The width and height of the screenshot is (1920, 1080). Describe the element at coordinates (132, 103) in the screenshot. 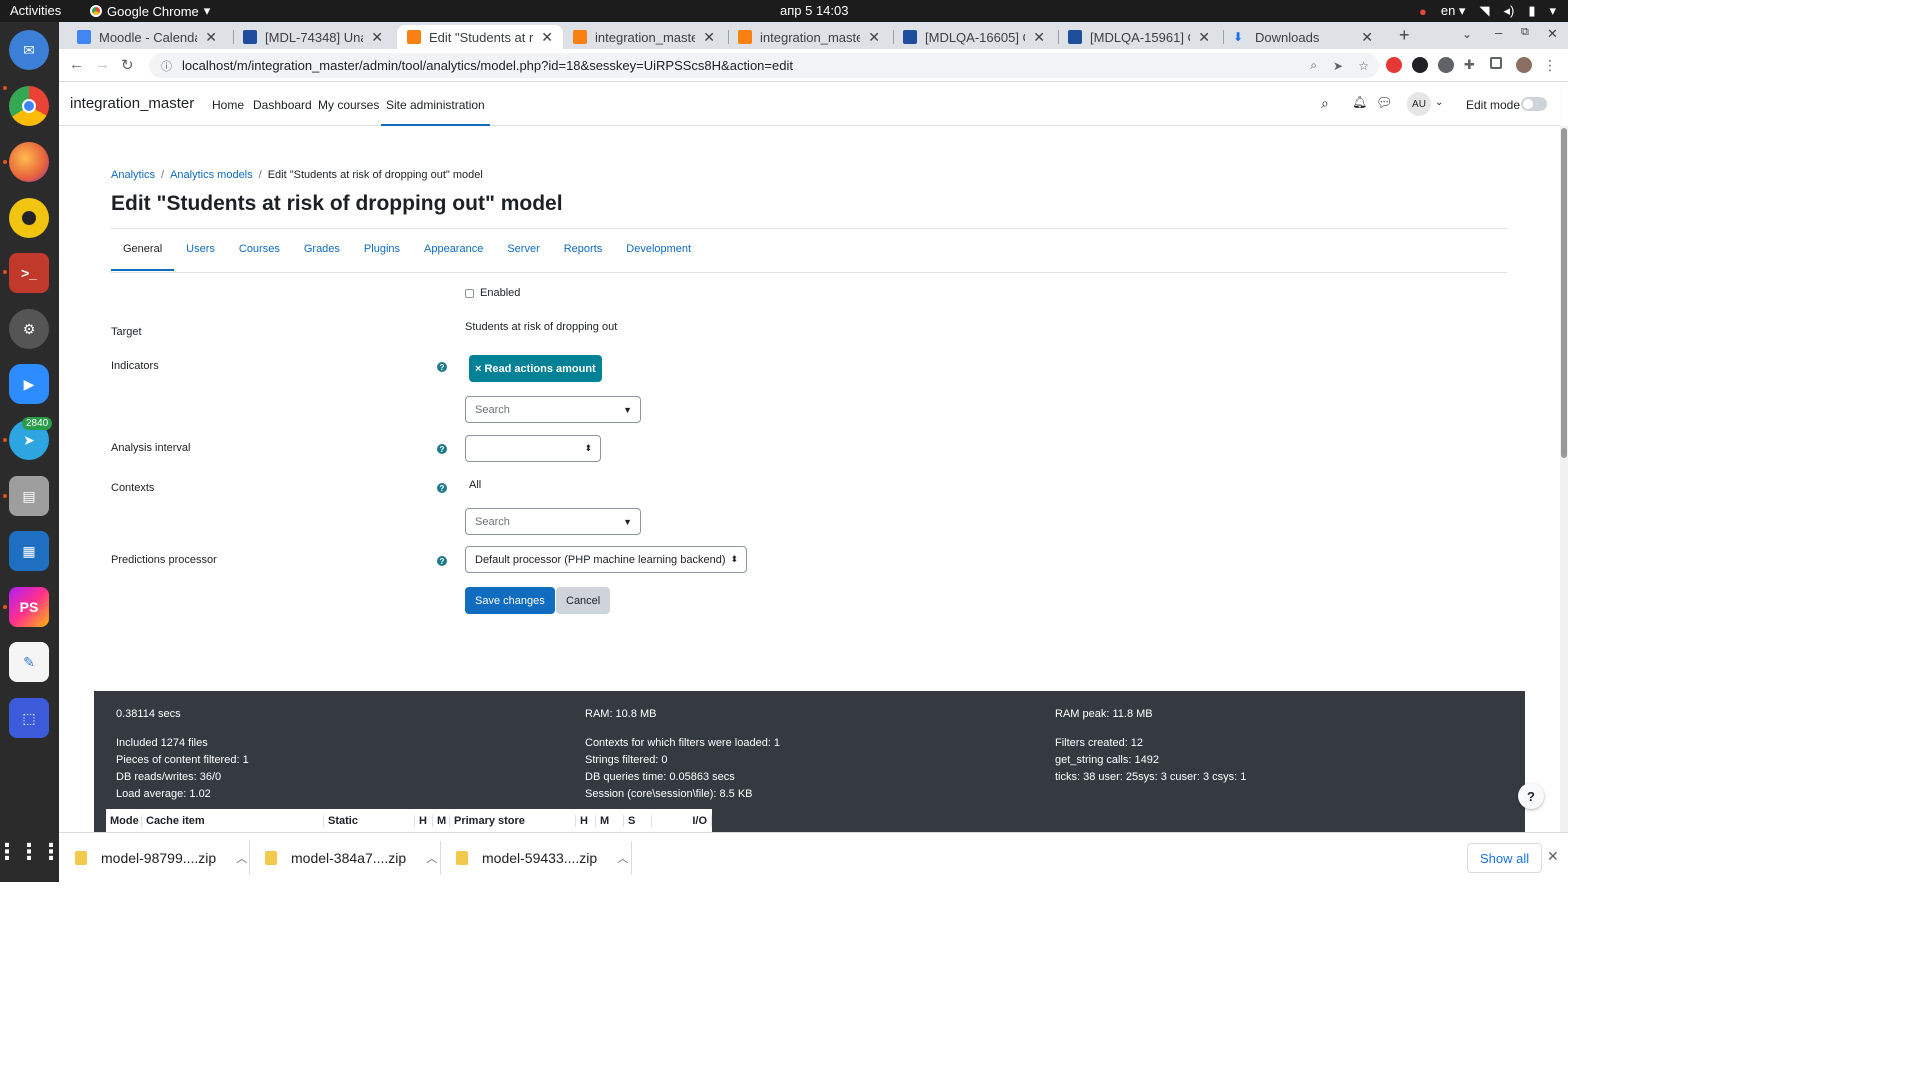

I see `site-name: integration_master` at that location.